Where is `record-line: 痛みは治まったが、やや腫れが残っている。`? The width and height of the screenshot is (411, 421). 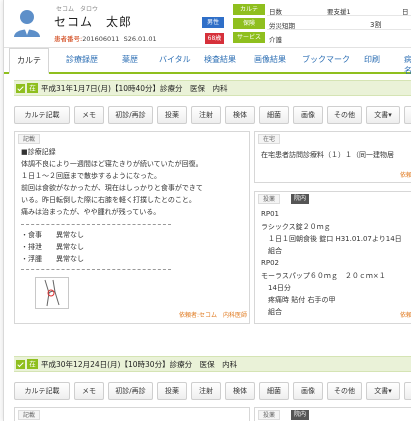 record-line: 痛みは治まったが、やや腫れが残っている。 is located at coordinates (91, 212).